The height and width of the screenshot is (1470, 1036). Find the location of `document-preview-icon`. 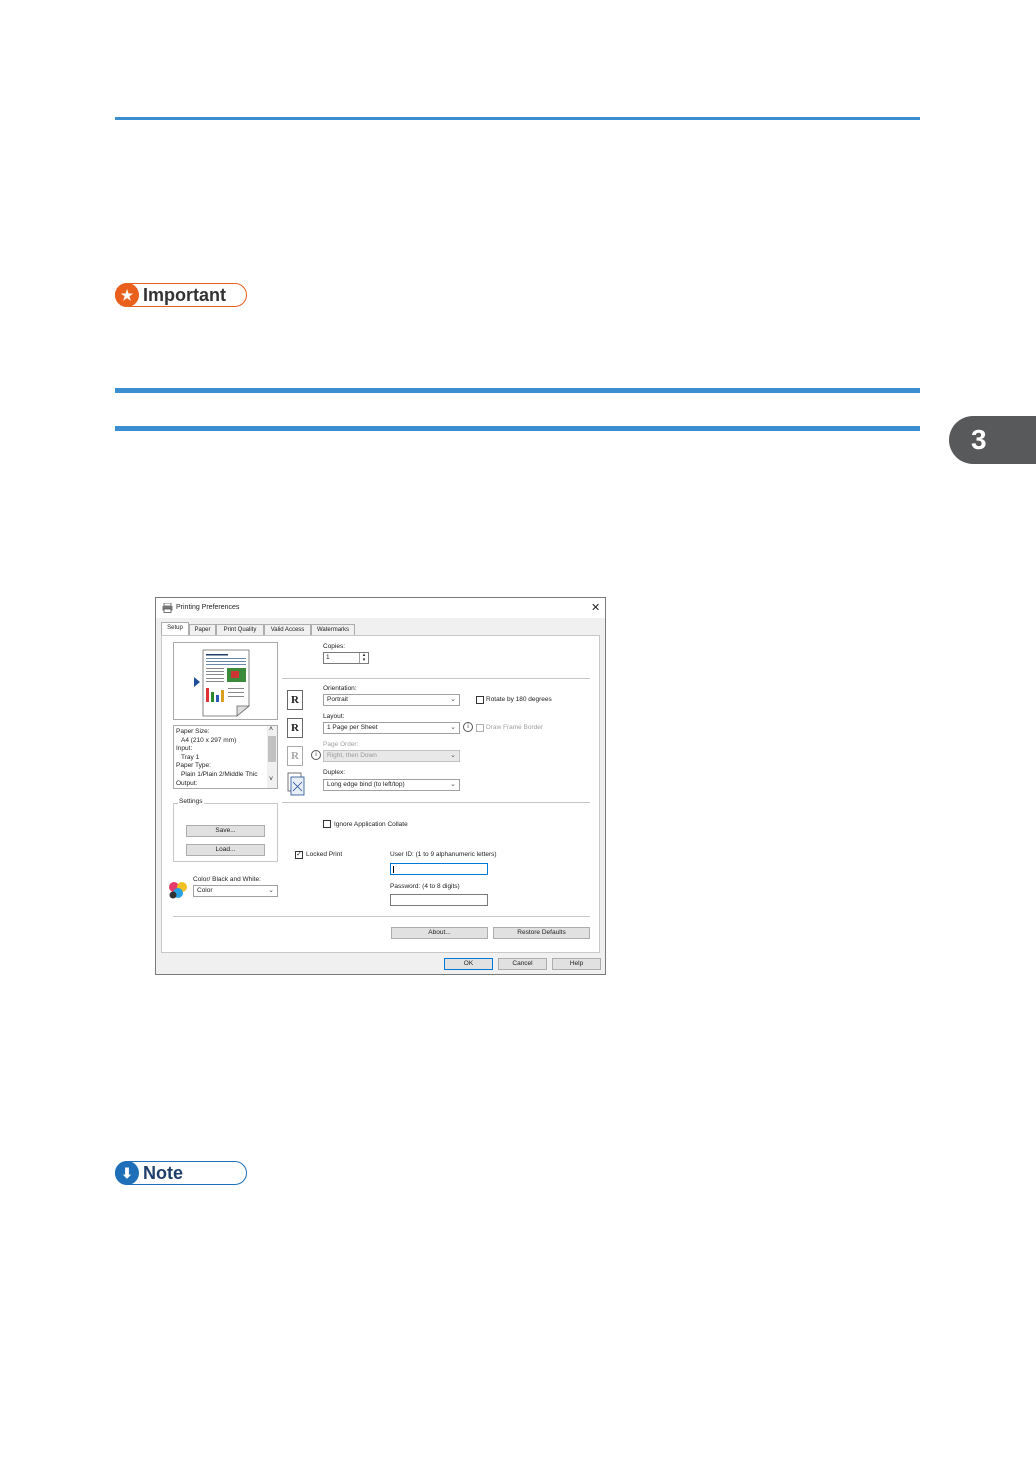

document-preview-icon is located at coordinates (226, 683).